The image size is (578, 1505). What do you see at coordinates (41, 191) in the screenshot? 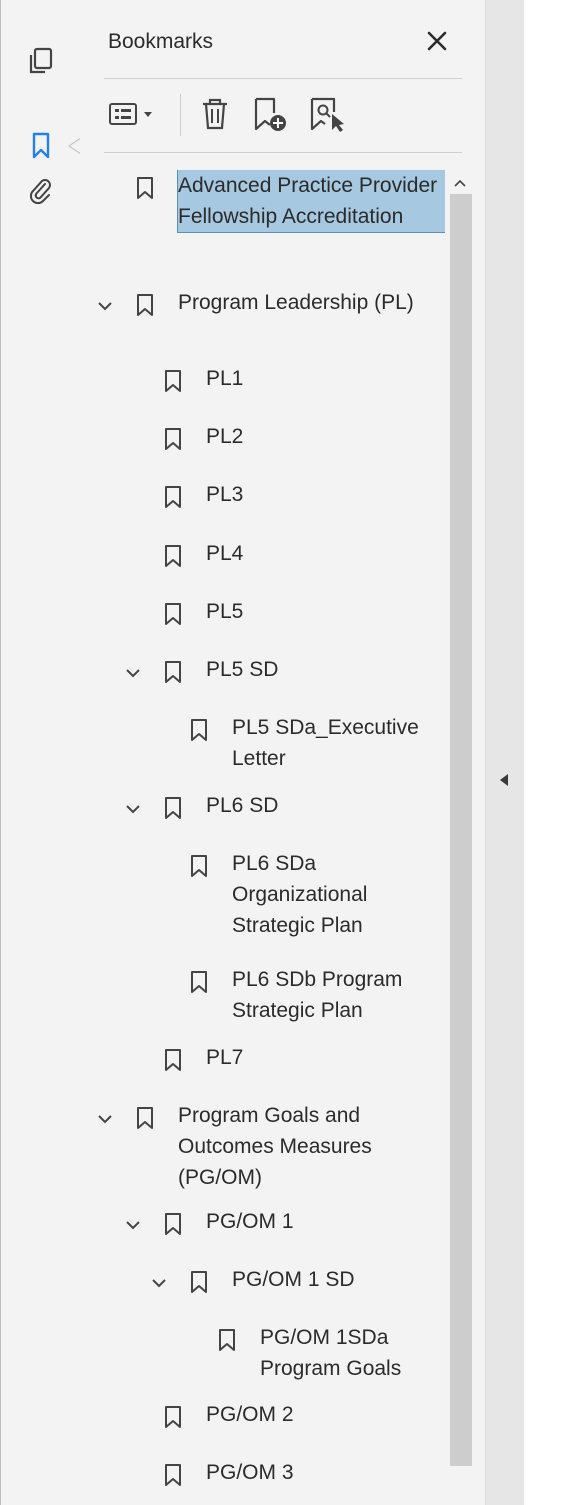
I see `attachment-icon` at bounding box center [41, 191].